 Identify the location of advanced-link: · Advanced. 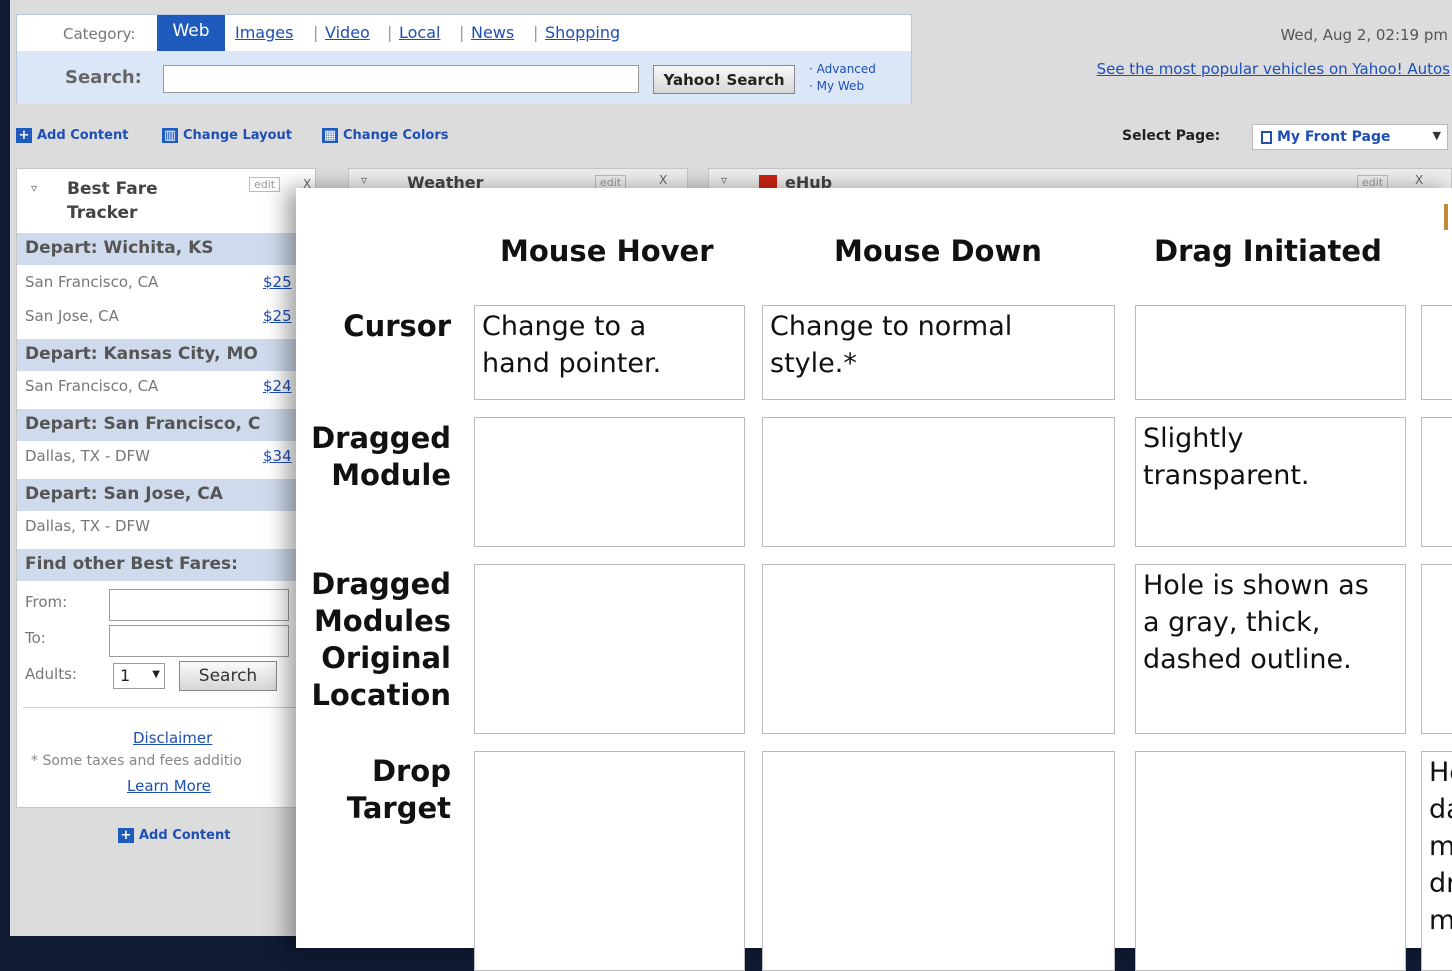
(842, 69).